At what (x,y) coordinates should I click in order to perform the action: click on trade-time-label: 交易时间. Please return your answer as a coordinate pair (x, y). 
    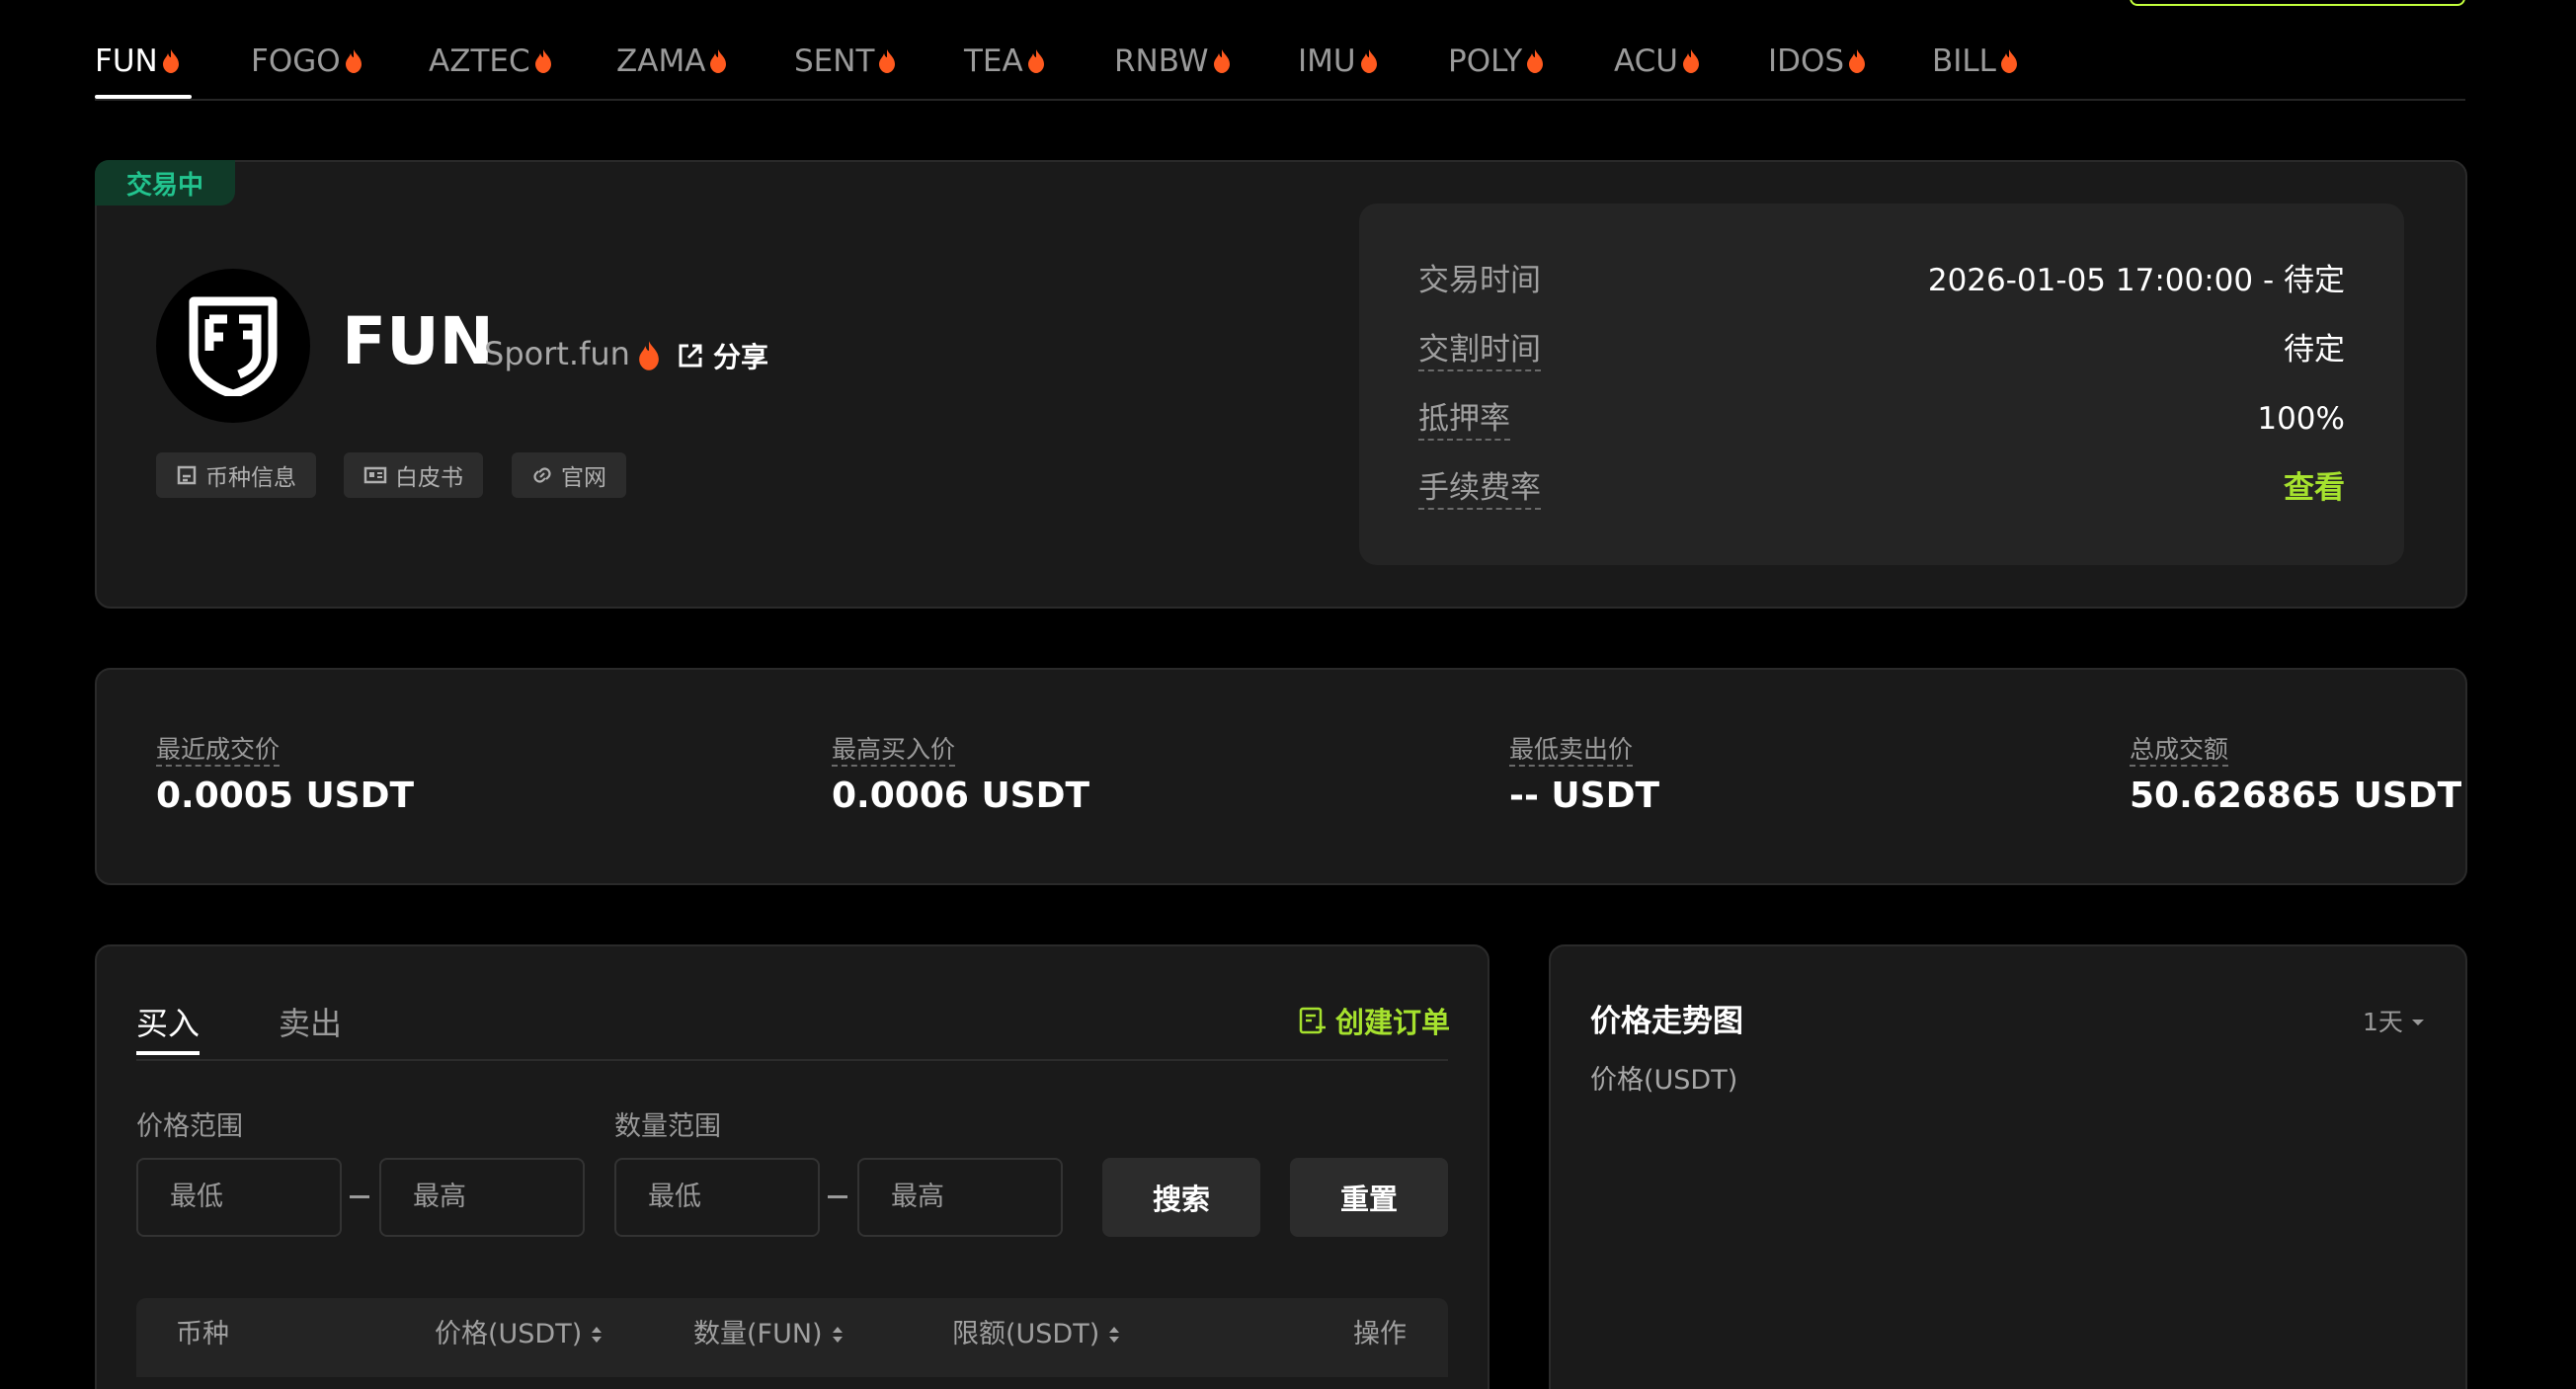
    Looking at the image, I should click on (1479, 280).